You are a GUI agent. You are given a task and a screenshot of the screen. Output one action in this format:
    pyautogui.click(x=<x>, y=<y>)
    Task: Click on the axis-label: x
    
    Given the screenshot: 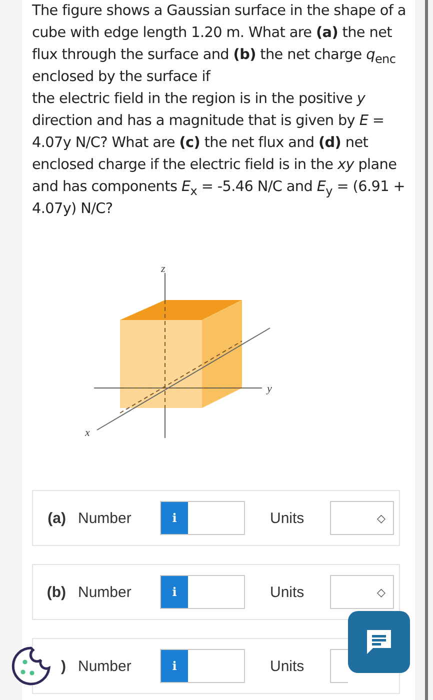 What is the action you would take?
    pyautogui.click(x=87, y=432)
    